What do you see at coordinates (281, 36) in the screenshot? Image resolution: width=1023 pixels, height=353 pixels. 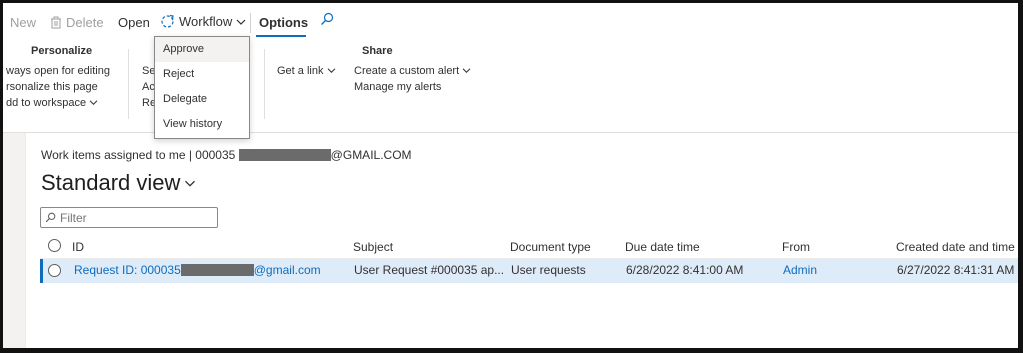 I see `active-tab-indicator` at bounding box center [281, 36].